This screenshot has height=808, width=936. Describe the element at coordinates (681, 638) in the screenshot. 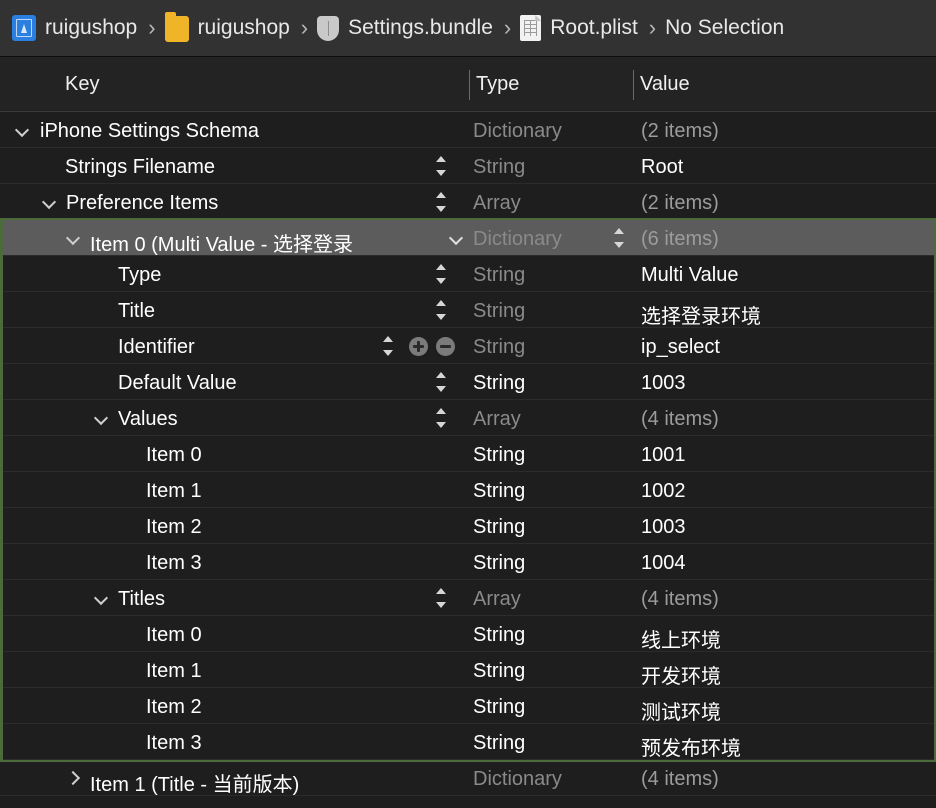

I see `plist-row-value: 线上环境` at that location.